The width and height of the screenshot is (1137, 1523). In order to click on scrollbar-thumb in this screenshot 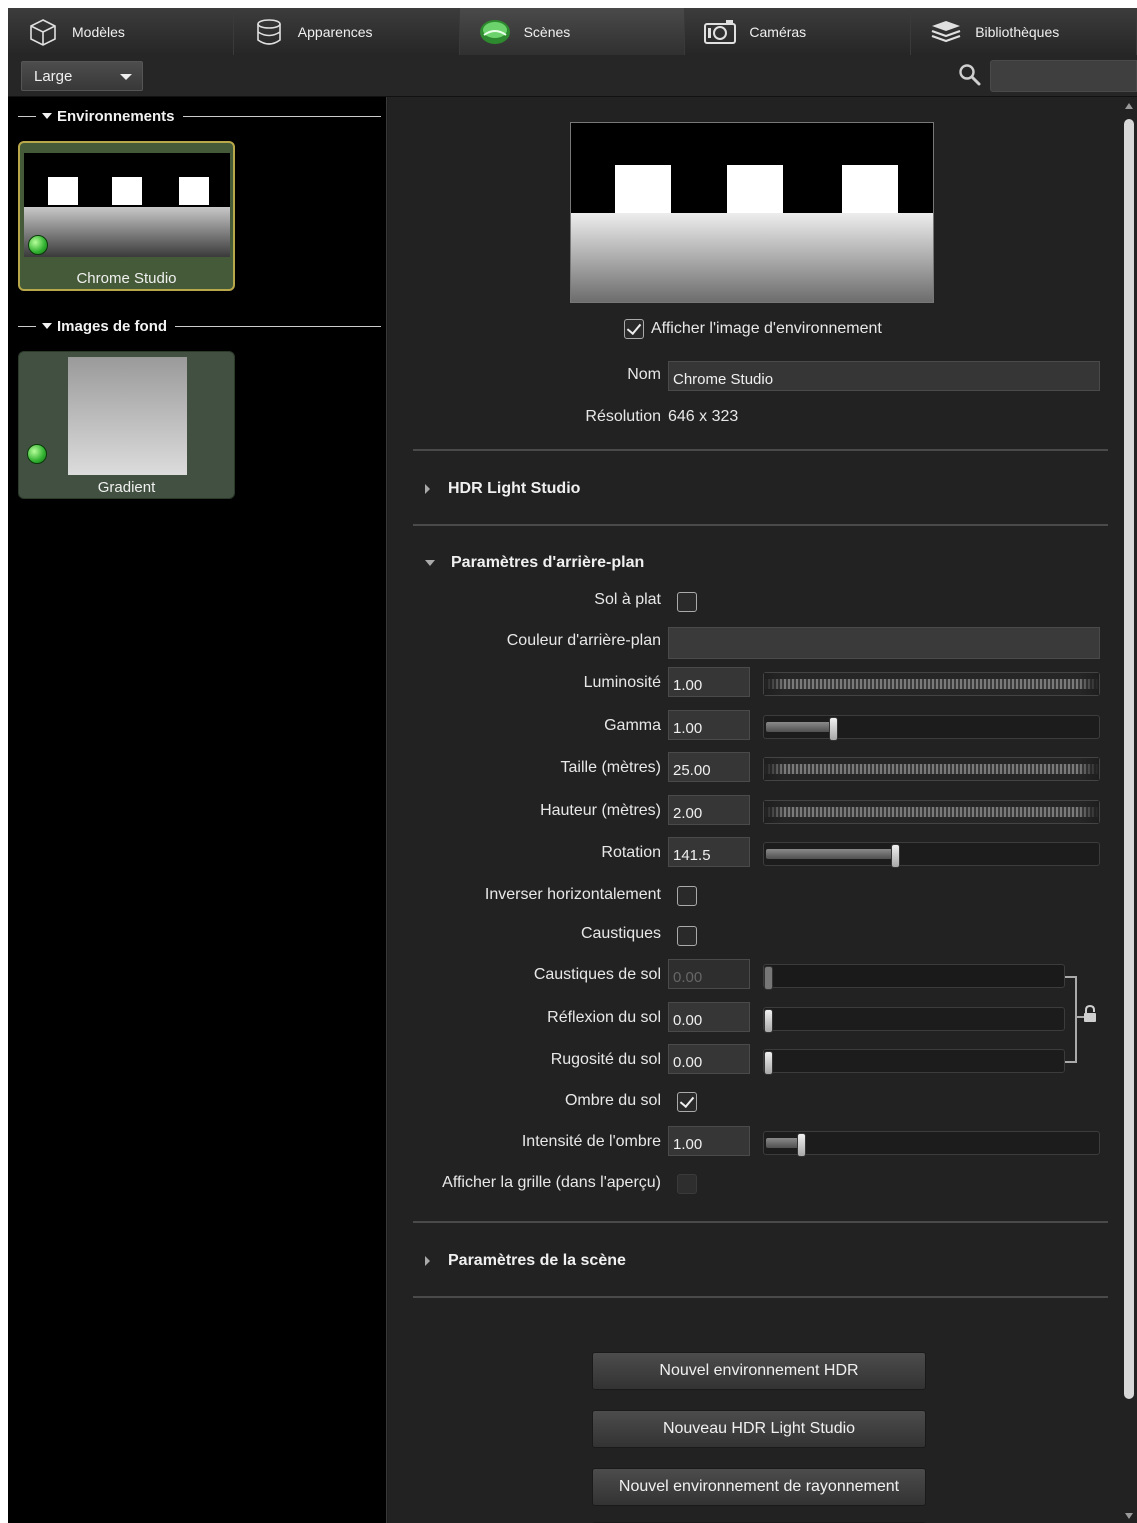, I will do `click(1129, 759)`.